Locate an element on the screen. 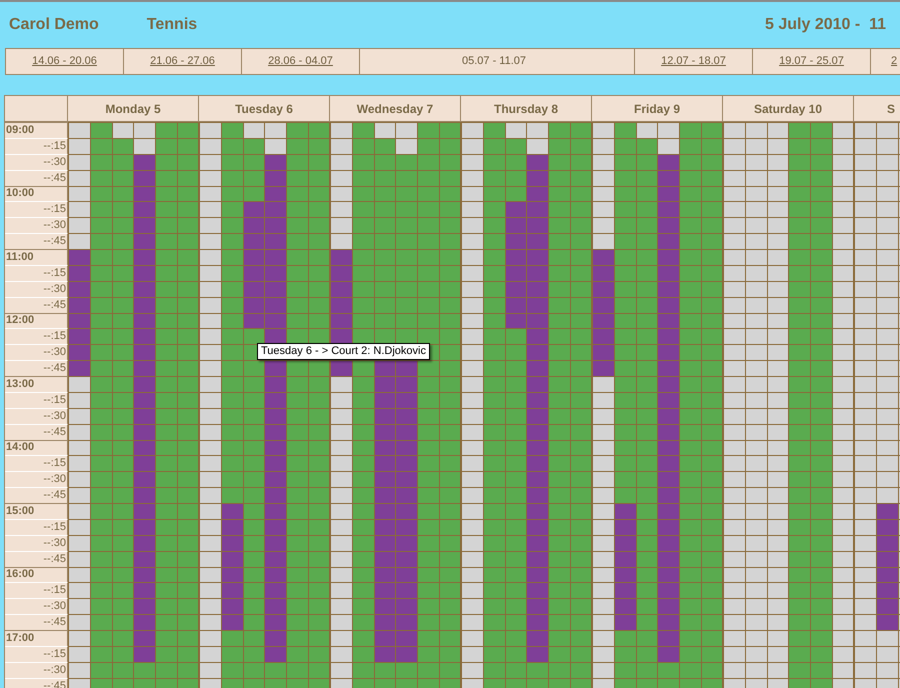 The height and width of the screenshot is (688, 900). facility-name: Tennis is located at coordinates (172, 25).